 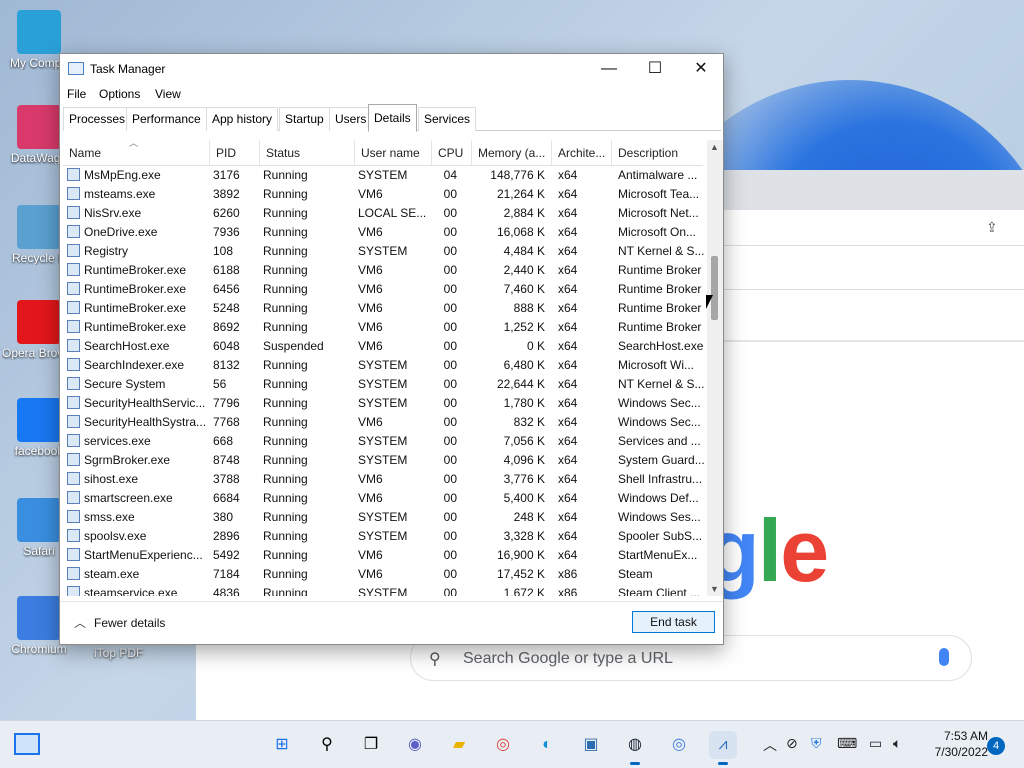 What do you see at coordinates (679, 745) in the screenshot?
I see `chromium-icon: ◎` at bounding box center [679, 745].